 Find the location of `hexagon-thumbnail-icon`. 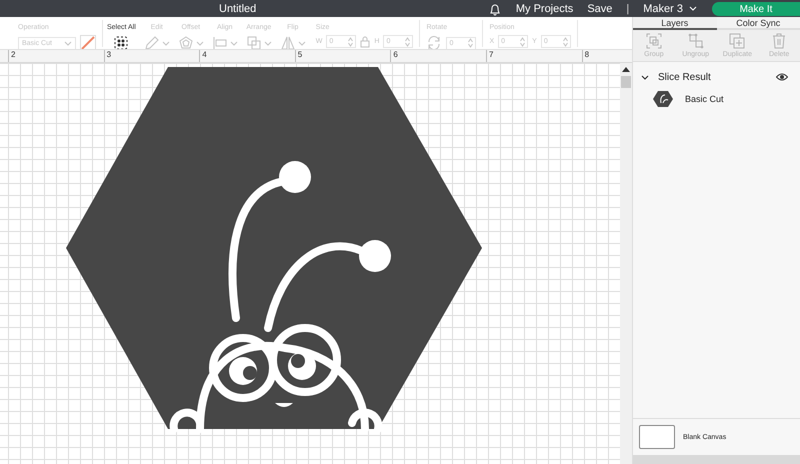

hexagon-thumbnail-icon is located at coordinates (663, 99).